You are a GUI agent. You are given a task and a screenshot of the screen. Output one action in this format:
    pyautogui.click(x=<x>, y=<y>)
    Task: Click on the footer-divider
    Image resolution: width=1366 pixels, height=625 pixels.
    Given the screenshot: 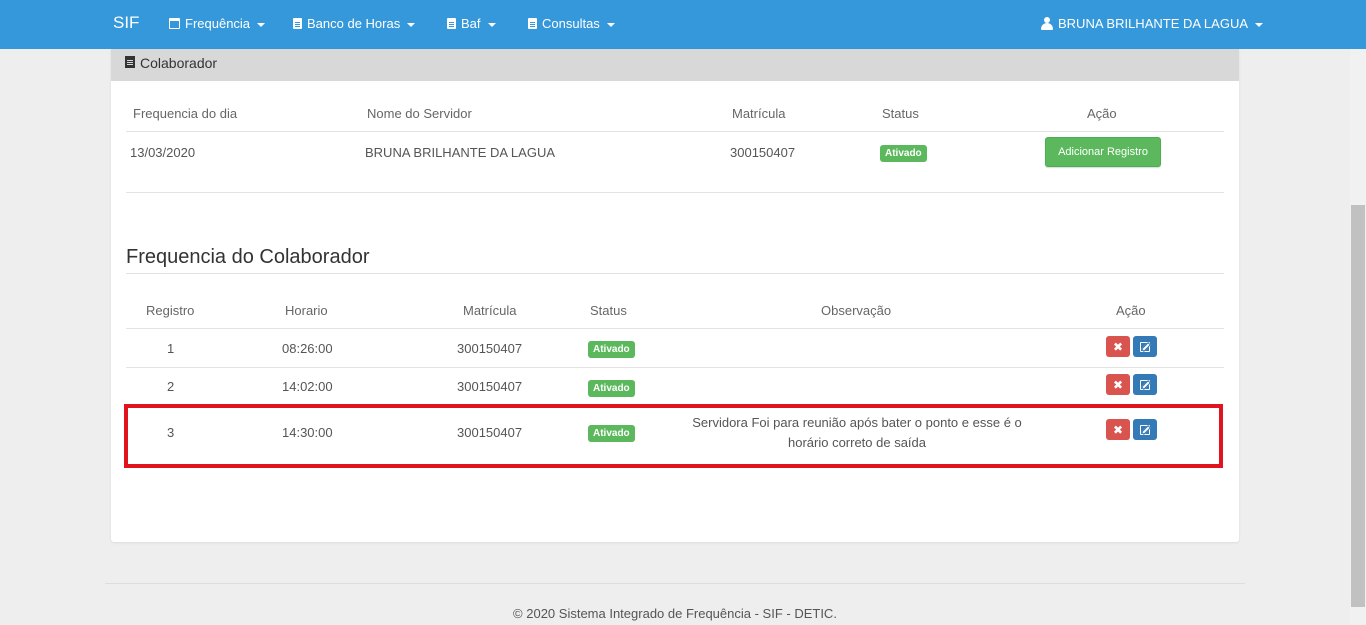 What is the action you would take?
    pyautogui.click(x=675, y=583)
    